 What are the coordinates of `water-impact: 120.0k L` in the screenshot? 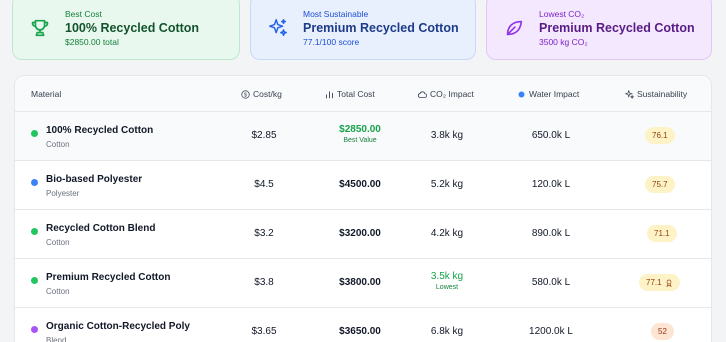 It's located at (551, 184).